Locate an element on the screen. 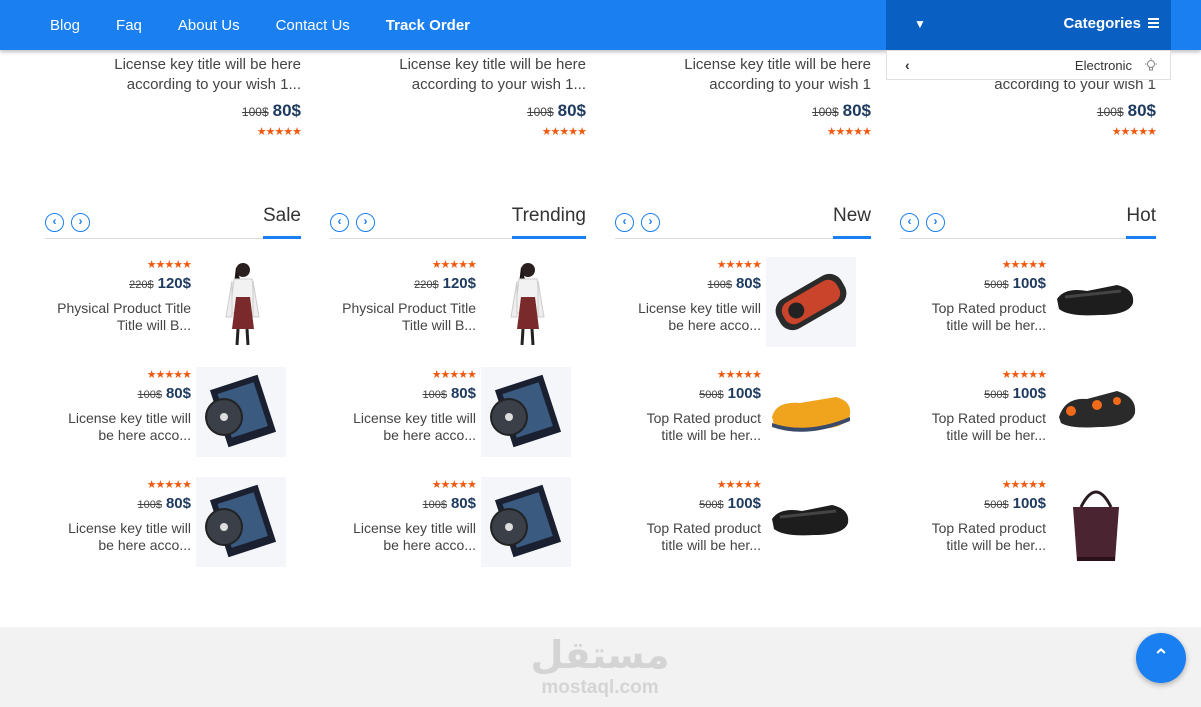  lightbulb-icon is located at coordinates (1151, 64).